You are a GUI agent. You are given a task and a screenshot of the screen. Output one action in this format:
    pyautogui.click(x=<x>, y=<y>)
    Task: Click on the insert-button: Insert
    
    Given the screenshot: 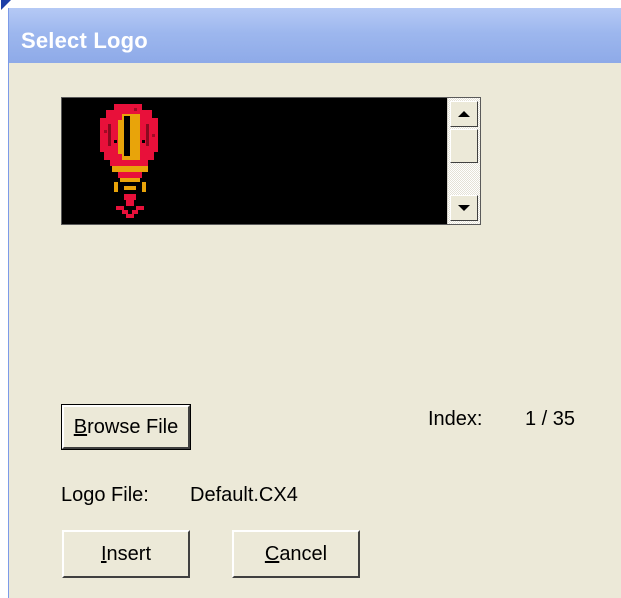 What is the action you would take?
    pyautogui.click(x=126, y=554)
    